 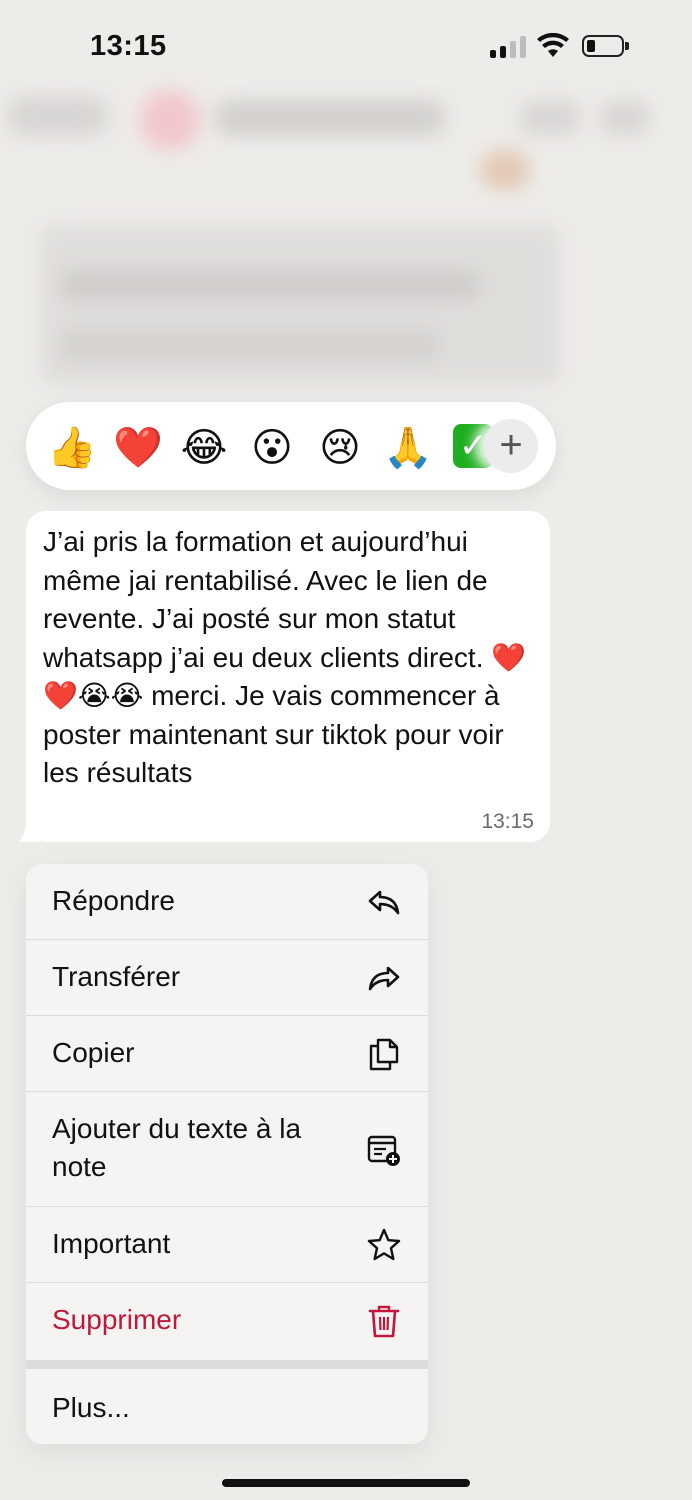 What do you see at coordinates (227, 978) in the screenshot?
I see `menu-item-forward: Transférer` at bounding box center [227, 978].